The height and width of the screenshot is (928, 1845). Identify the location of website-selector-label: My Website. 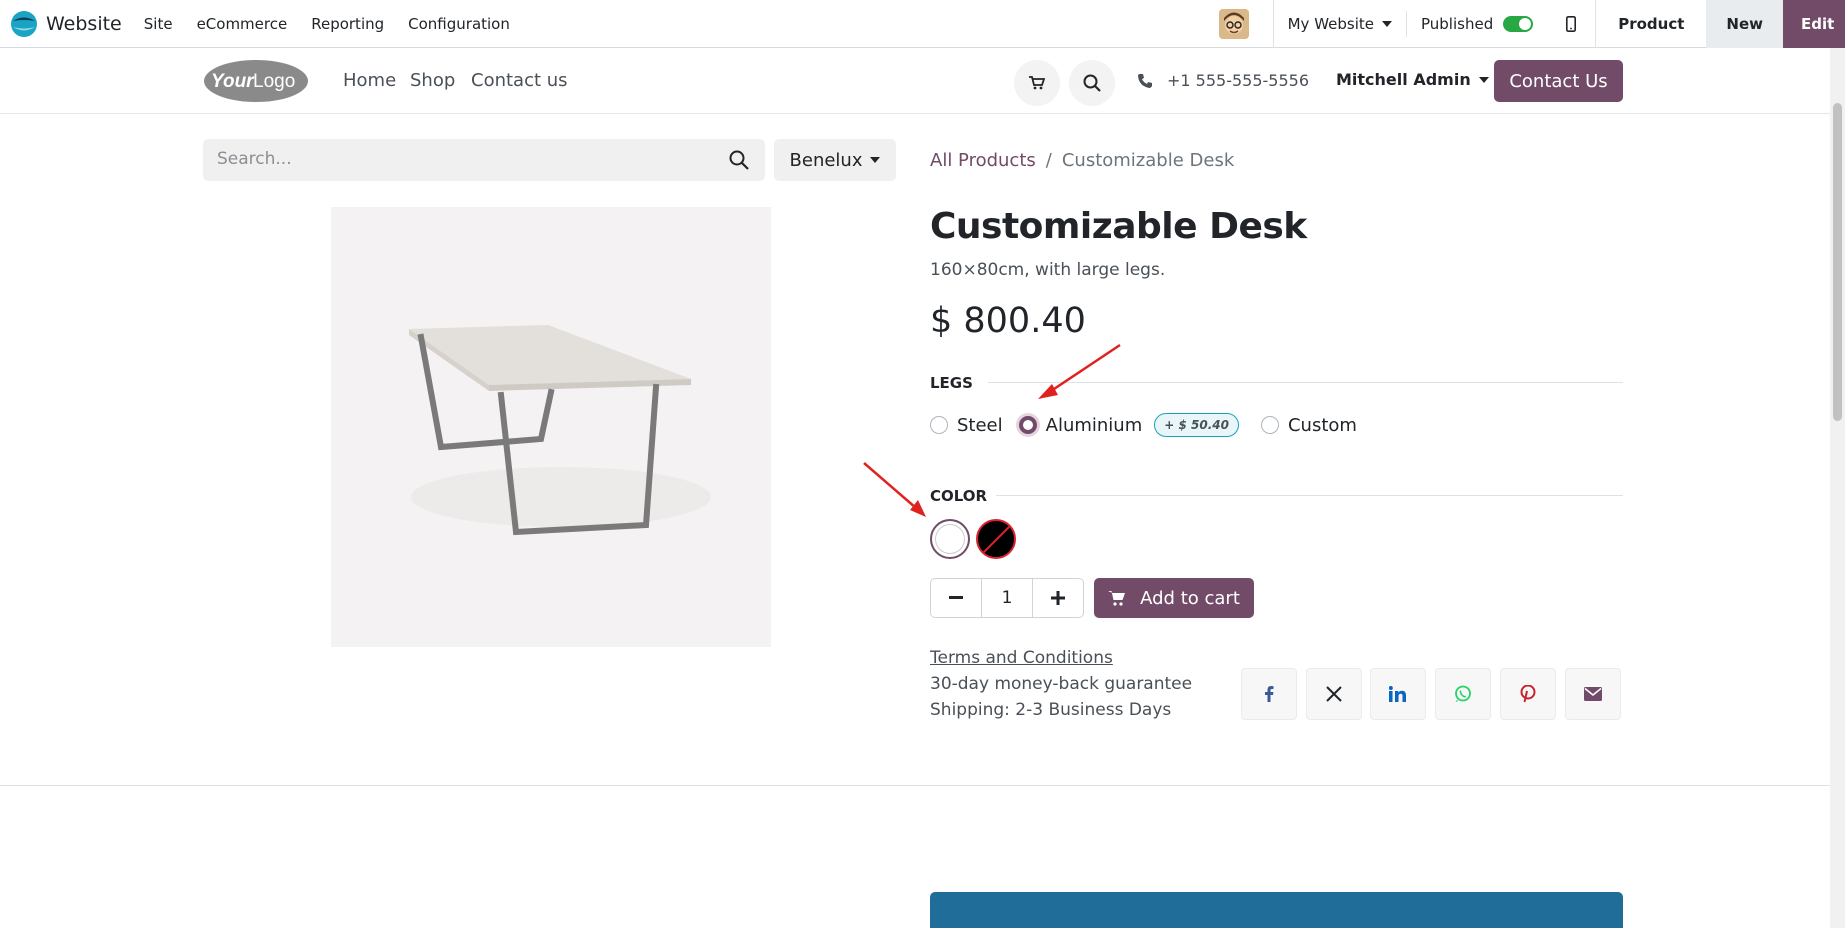
(1330, 24).